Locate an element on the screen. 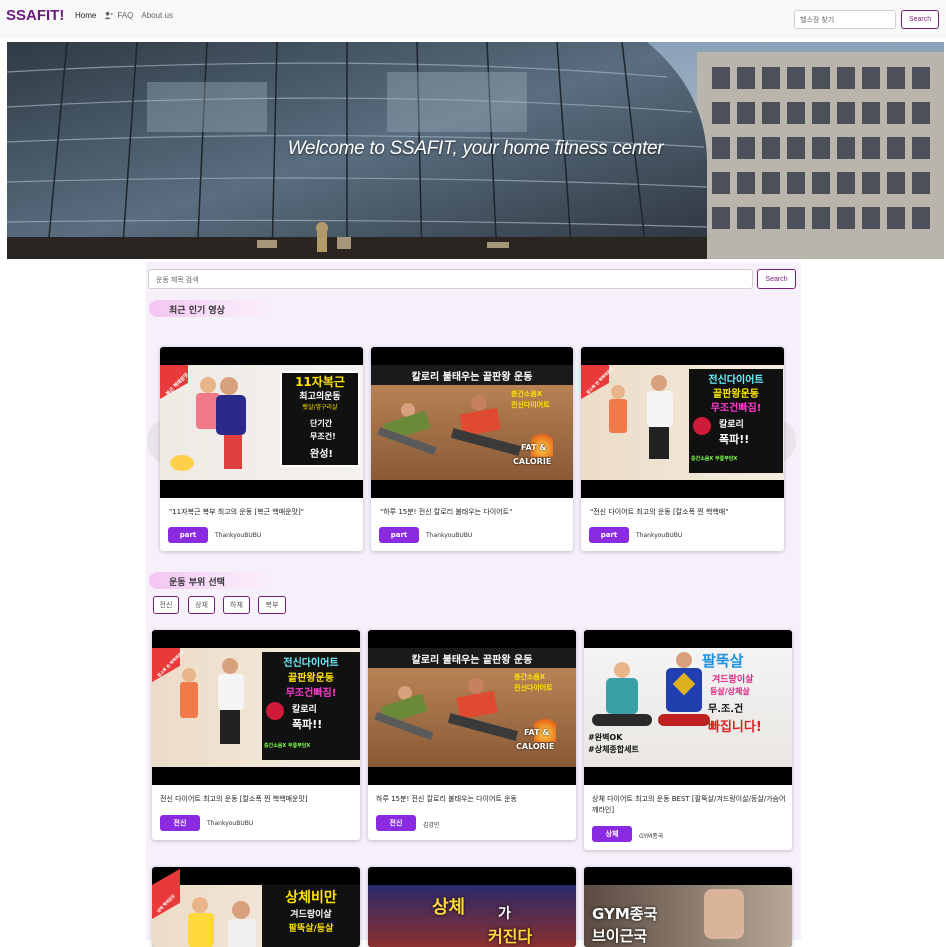 The width and height of the screenshot is (946, 947). nav-links: Home FAQ About us is located at coordinates (128, 15).